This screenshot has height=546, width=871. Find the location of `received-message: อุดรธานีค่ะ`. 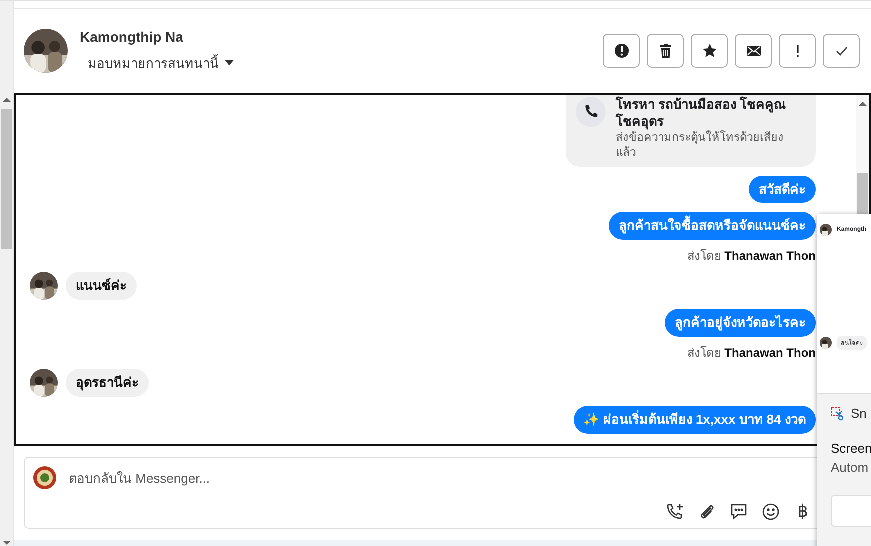

received-message: อุดรธานีค่ะ is located at coordinates (107, 383).